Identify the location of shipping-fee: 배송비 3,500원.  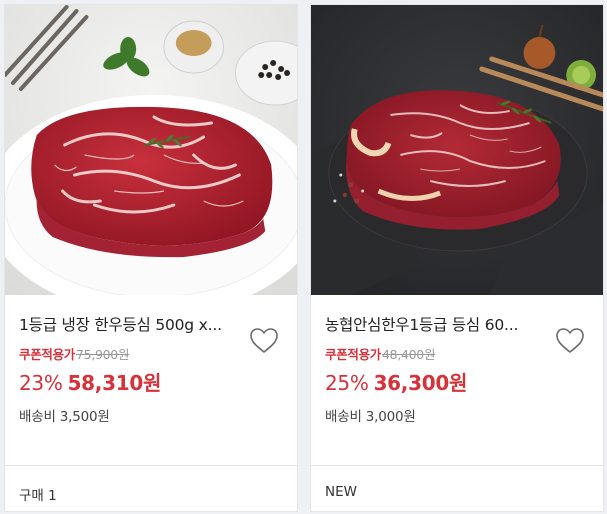
(64, 417).